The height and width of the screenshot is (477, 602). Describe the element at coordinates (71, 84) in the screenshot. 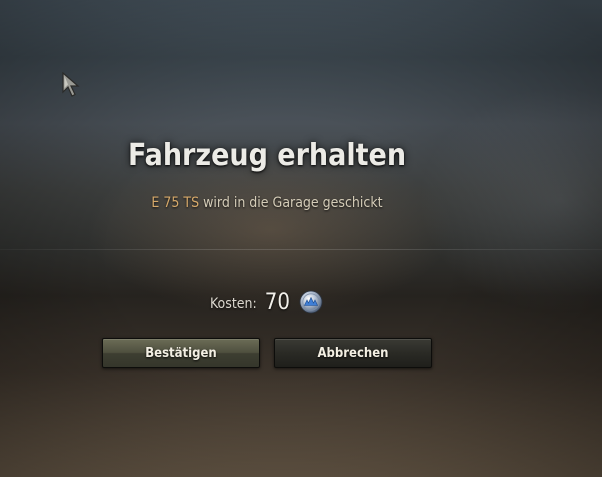

I see `mouse-cursor-icon` at that location.